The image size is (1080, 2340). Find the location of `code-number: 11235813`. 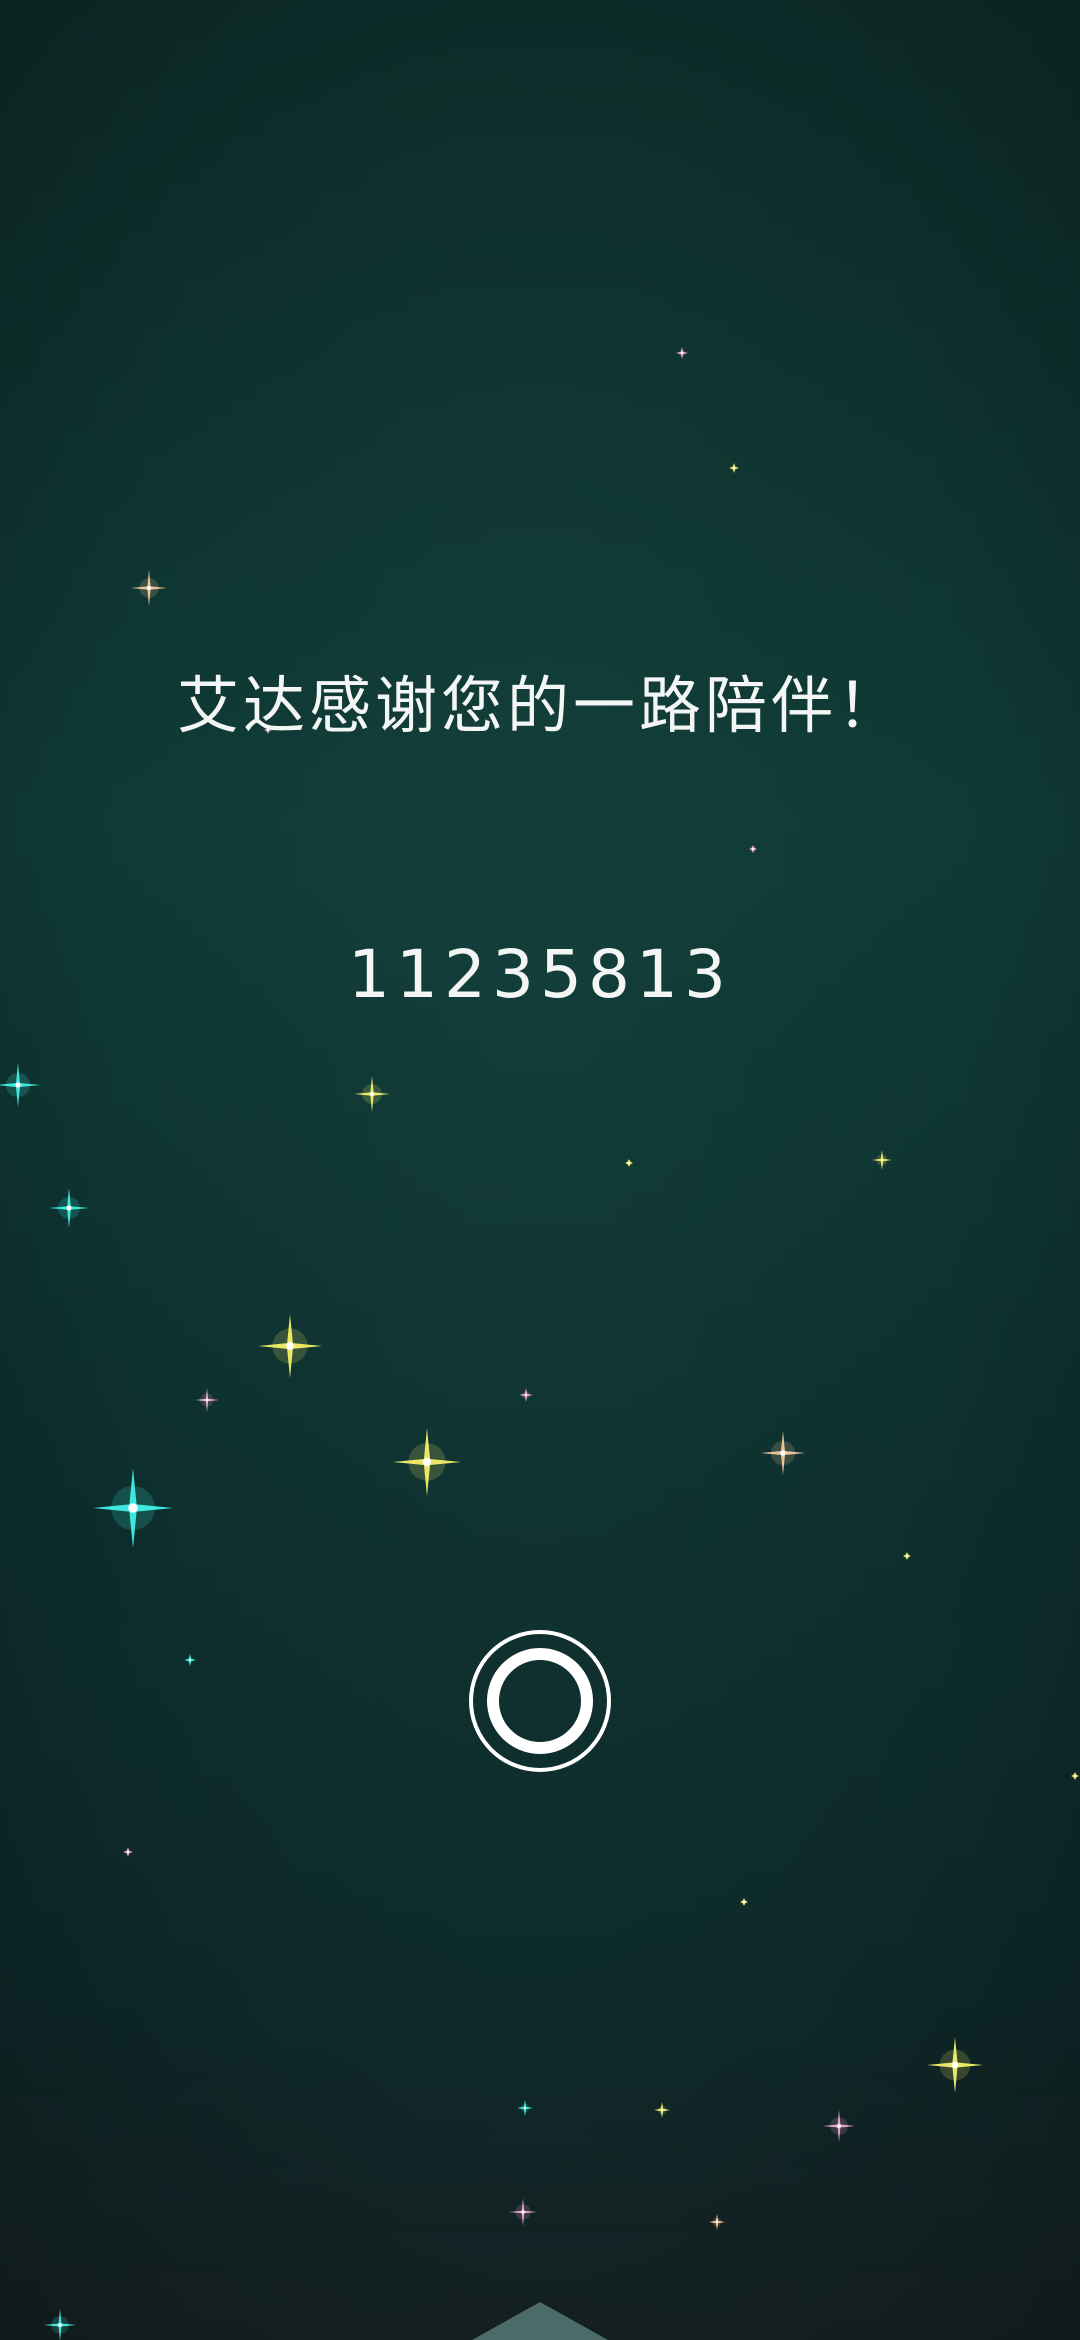

code-number: 11235813 is located at coordinates (540, 974).